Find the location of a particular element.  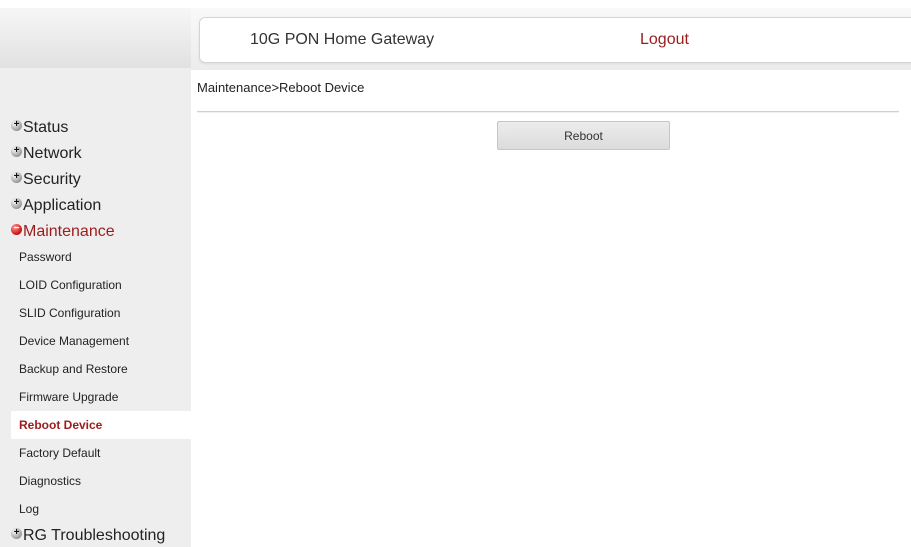

sidebar-item-reboot-device: Reboot Device is located at coordinates (101, 425).